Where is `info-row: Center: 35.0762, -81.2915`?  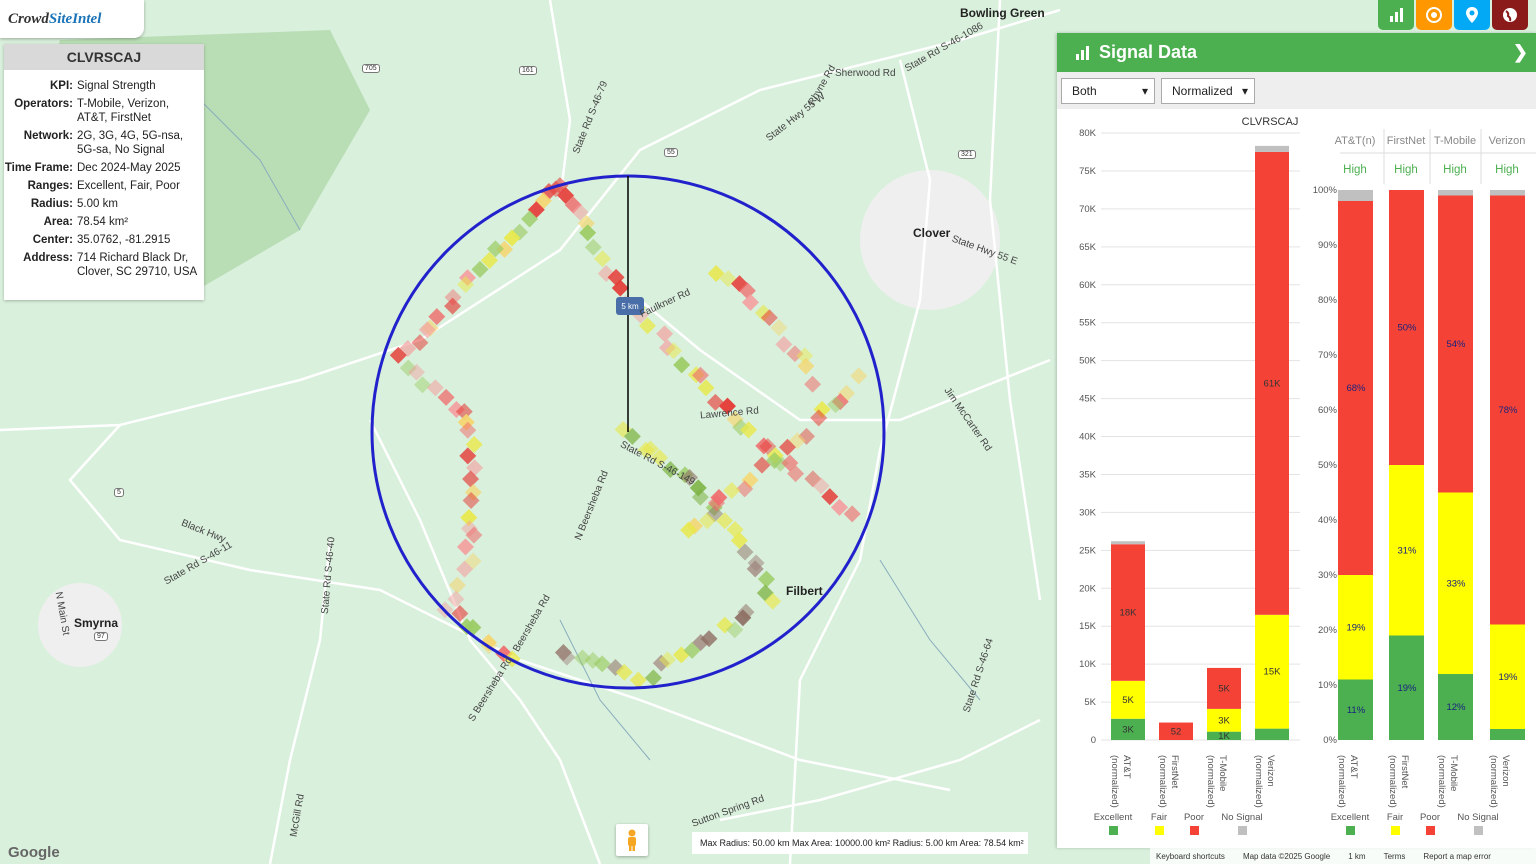 info-row: Center: 35.0762, -81.2915 is located at coordinates (101, 240).